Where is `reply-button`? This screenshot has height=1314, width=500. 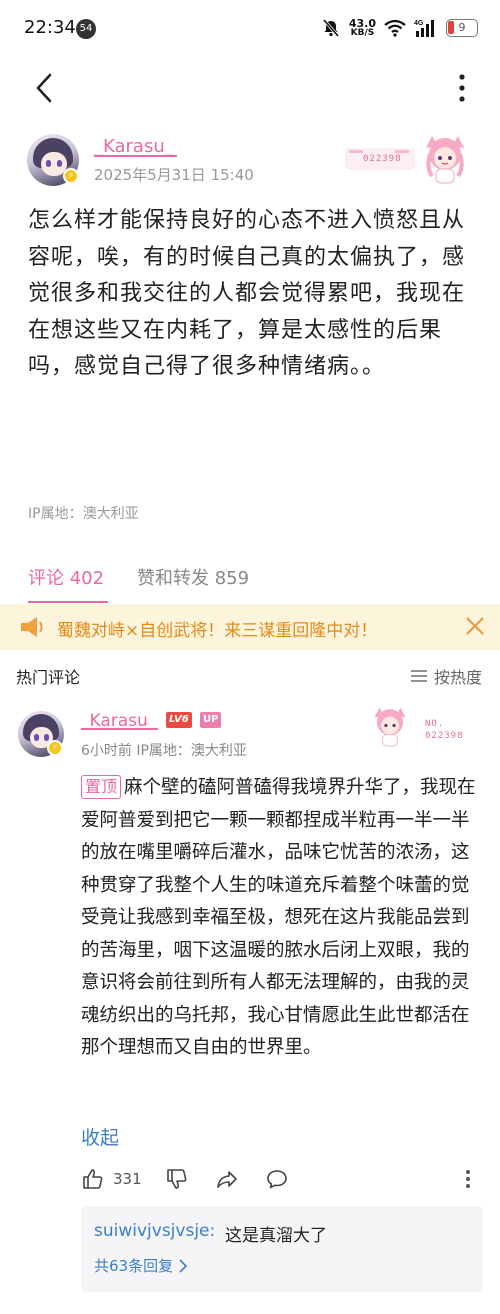 reply-button is located at coordinates (277, 1179).